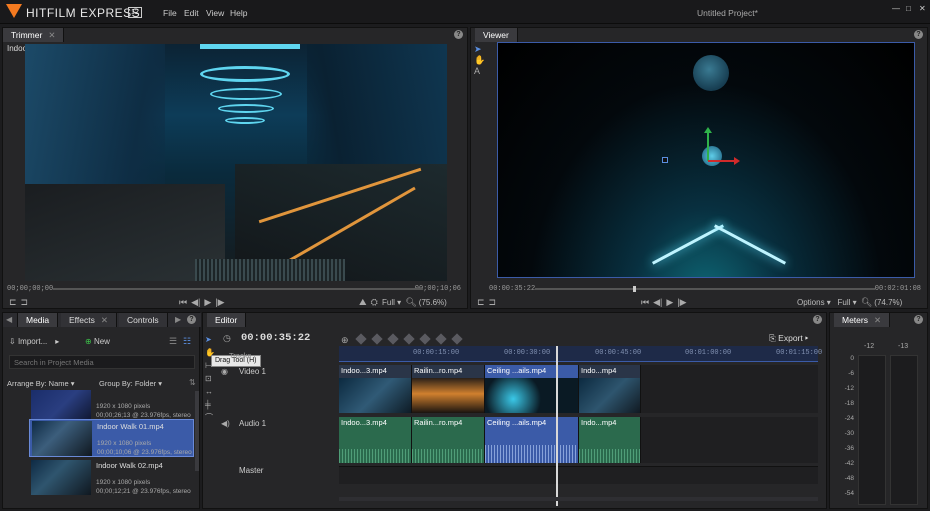 The height and width of the screenshot is (511, 930). I want to click on overlay-icon: ⛰, so click(363, 302).